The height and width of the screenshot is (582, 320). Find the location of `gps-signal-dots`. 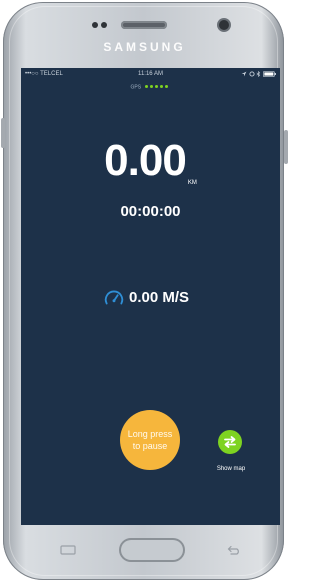

gps-signal-dots is located at coordinates (157, 87).